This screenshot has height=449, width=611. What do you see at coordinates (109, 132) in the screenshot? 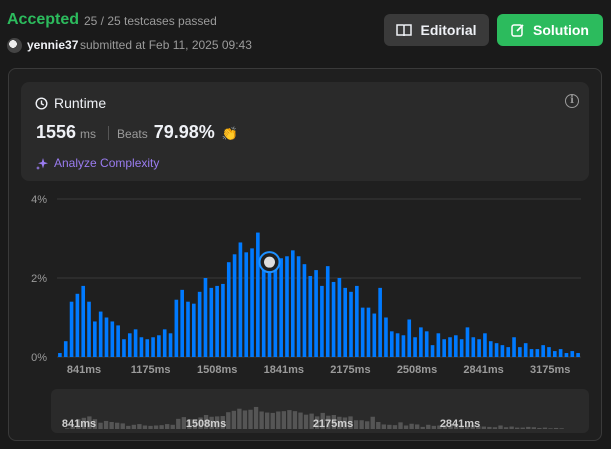
I see `divider` at bounding box center [109, 132].